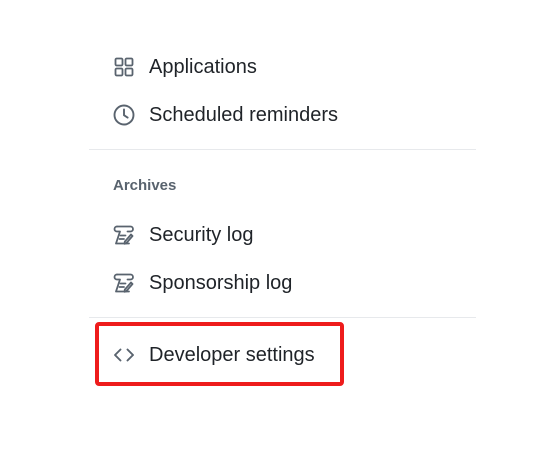 This screenshot has width=554, height=471. I want to click on sidebar-item-developer-settings: Developer settings, so click(282, 355).